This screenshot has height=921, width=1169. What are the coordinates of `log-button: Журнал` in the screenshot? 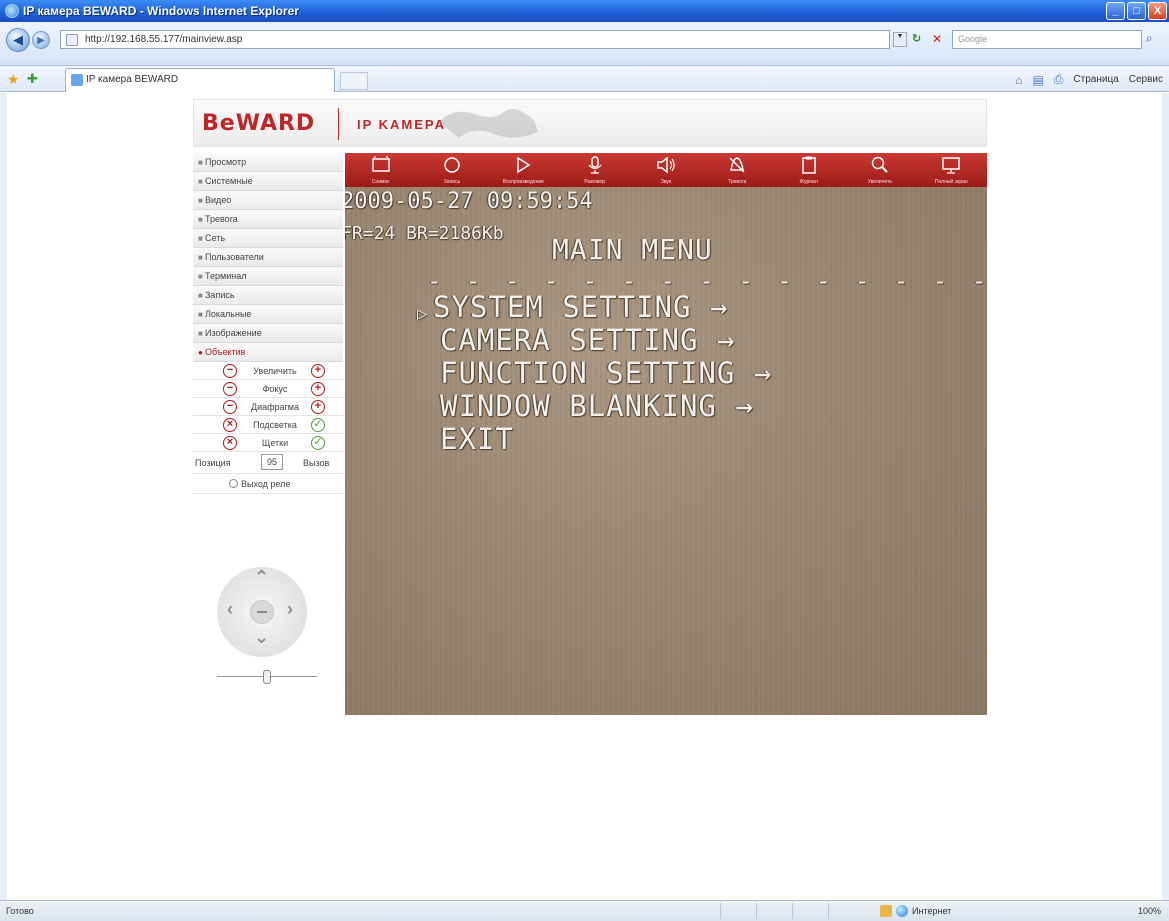 It's located at (808, 170).